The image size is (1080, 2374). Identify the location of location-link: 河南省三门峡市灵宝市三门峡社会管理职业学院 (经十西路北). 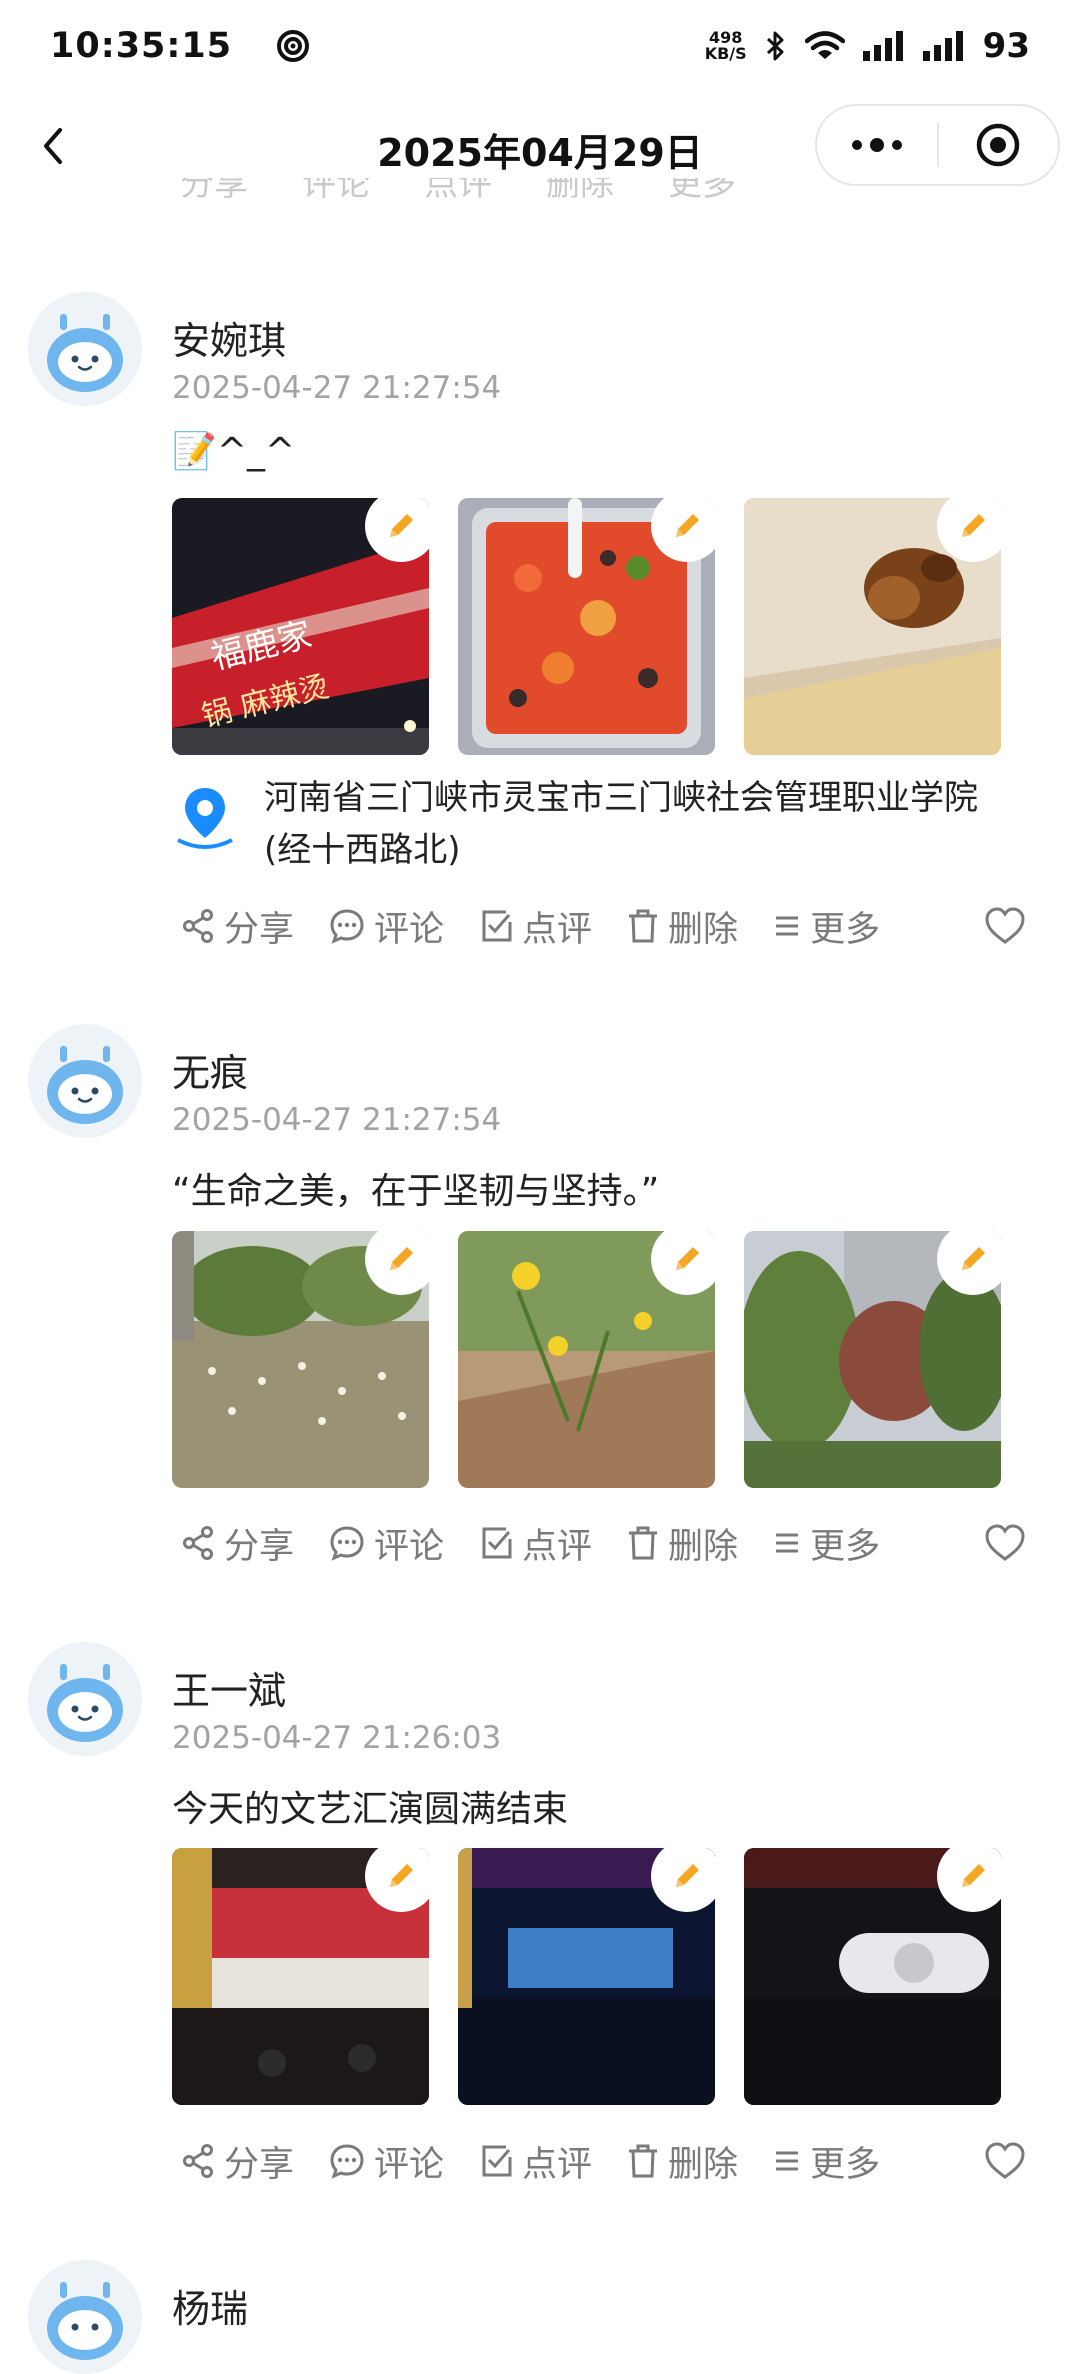
(602, 824).